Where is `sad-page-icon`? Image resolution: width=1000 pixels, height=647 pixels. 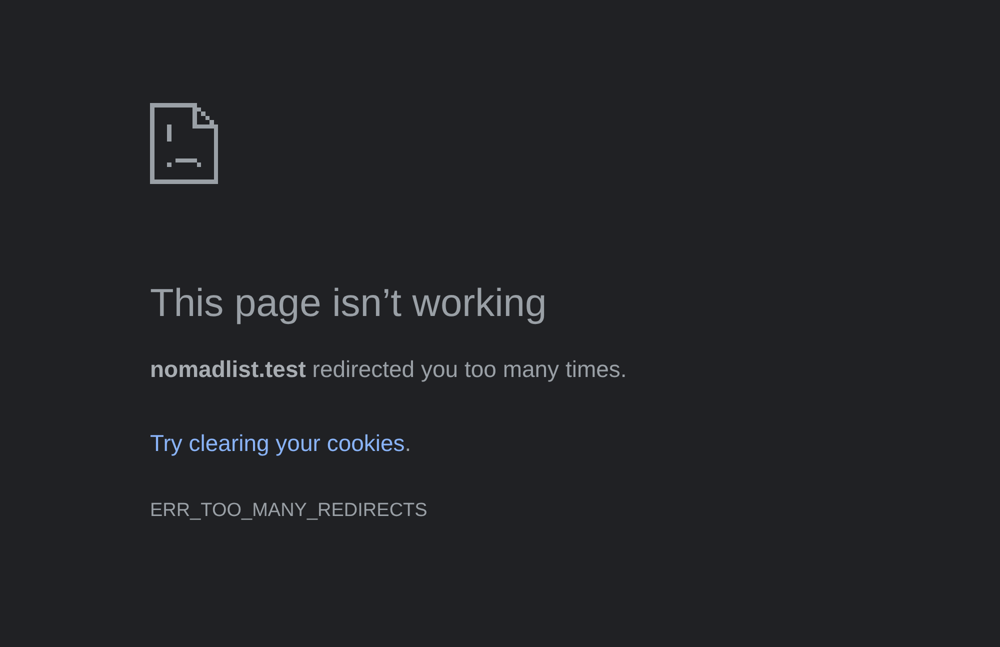
sad-page-icon is located at coordinates (184, 143).